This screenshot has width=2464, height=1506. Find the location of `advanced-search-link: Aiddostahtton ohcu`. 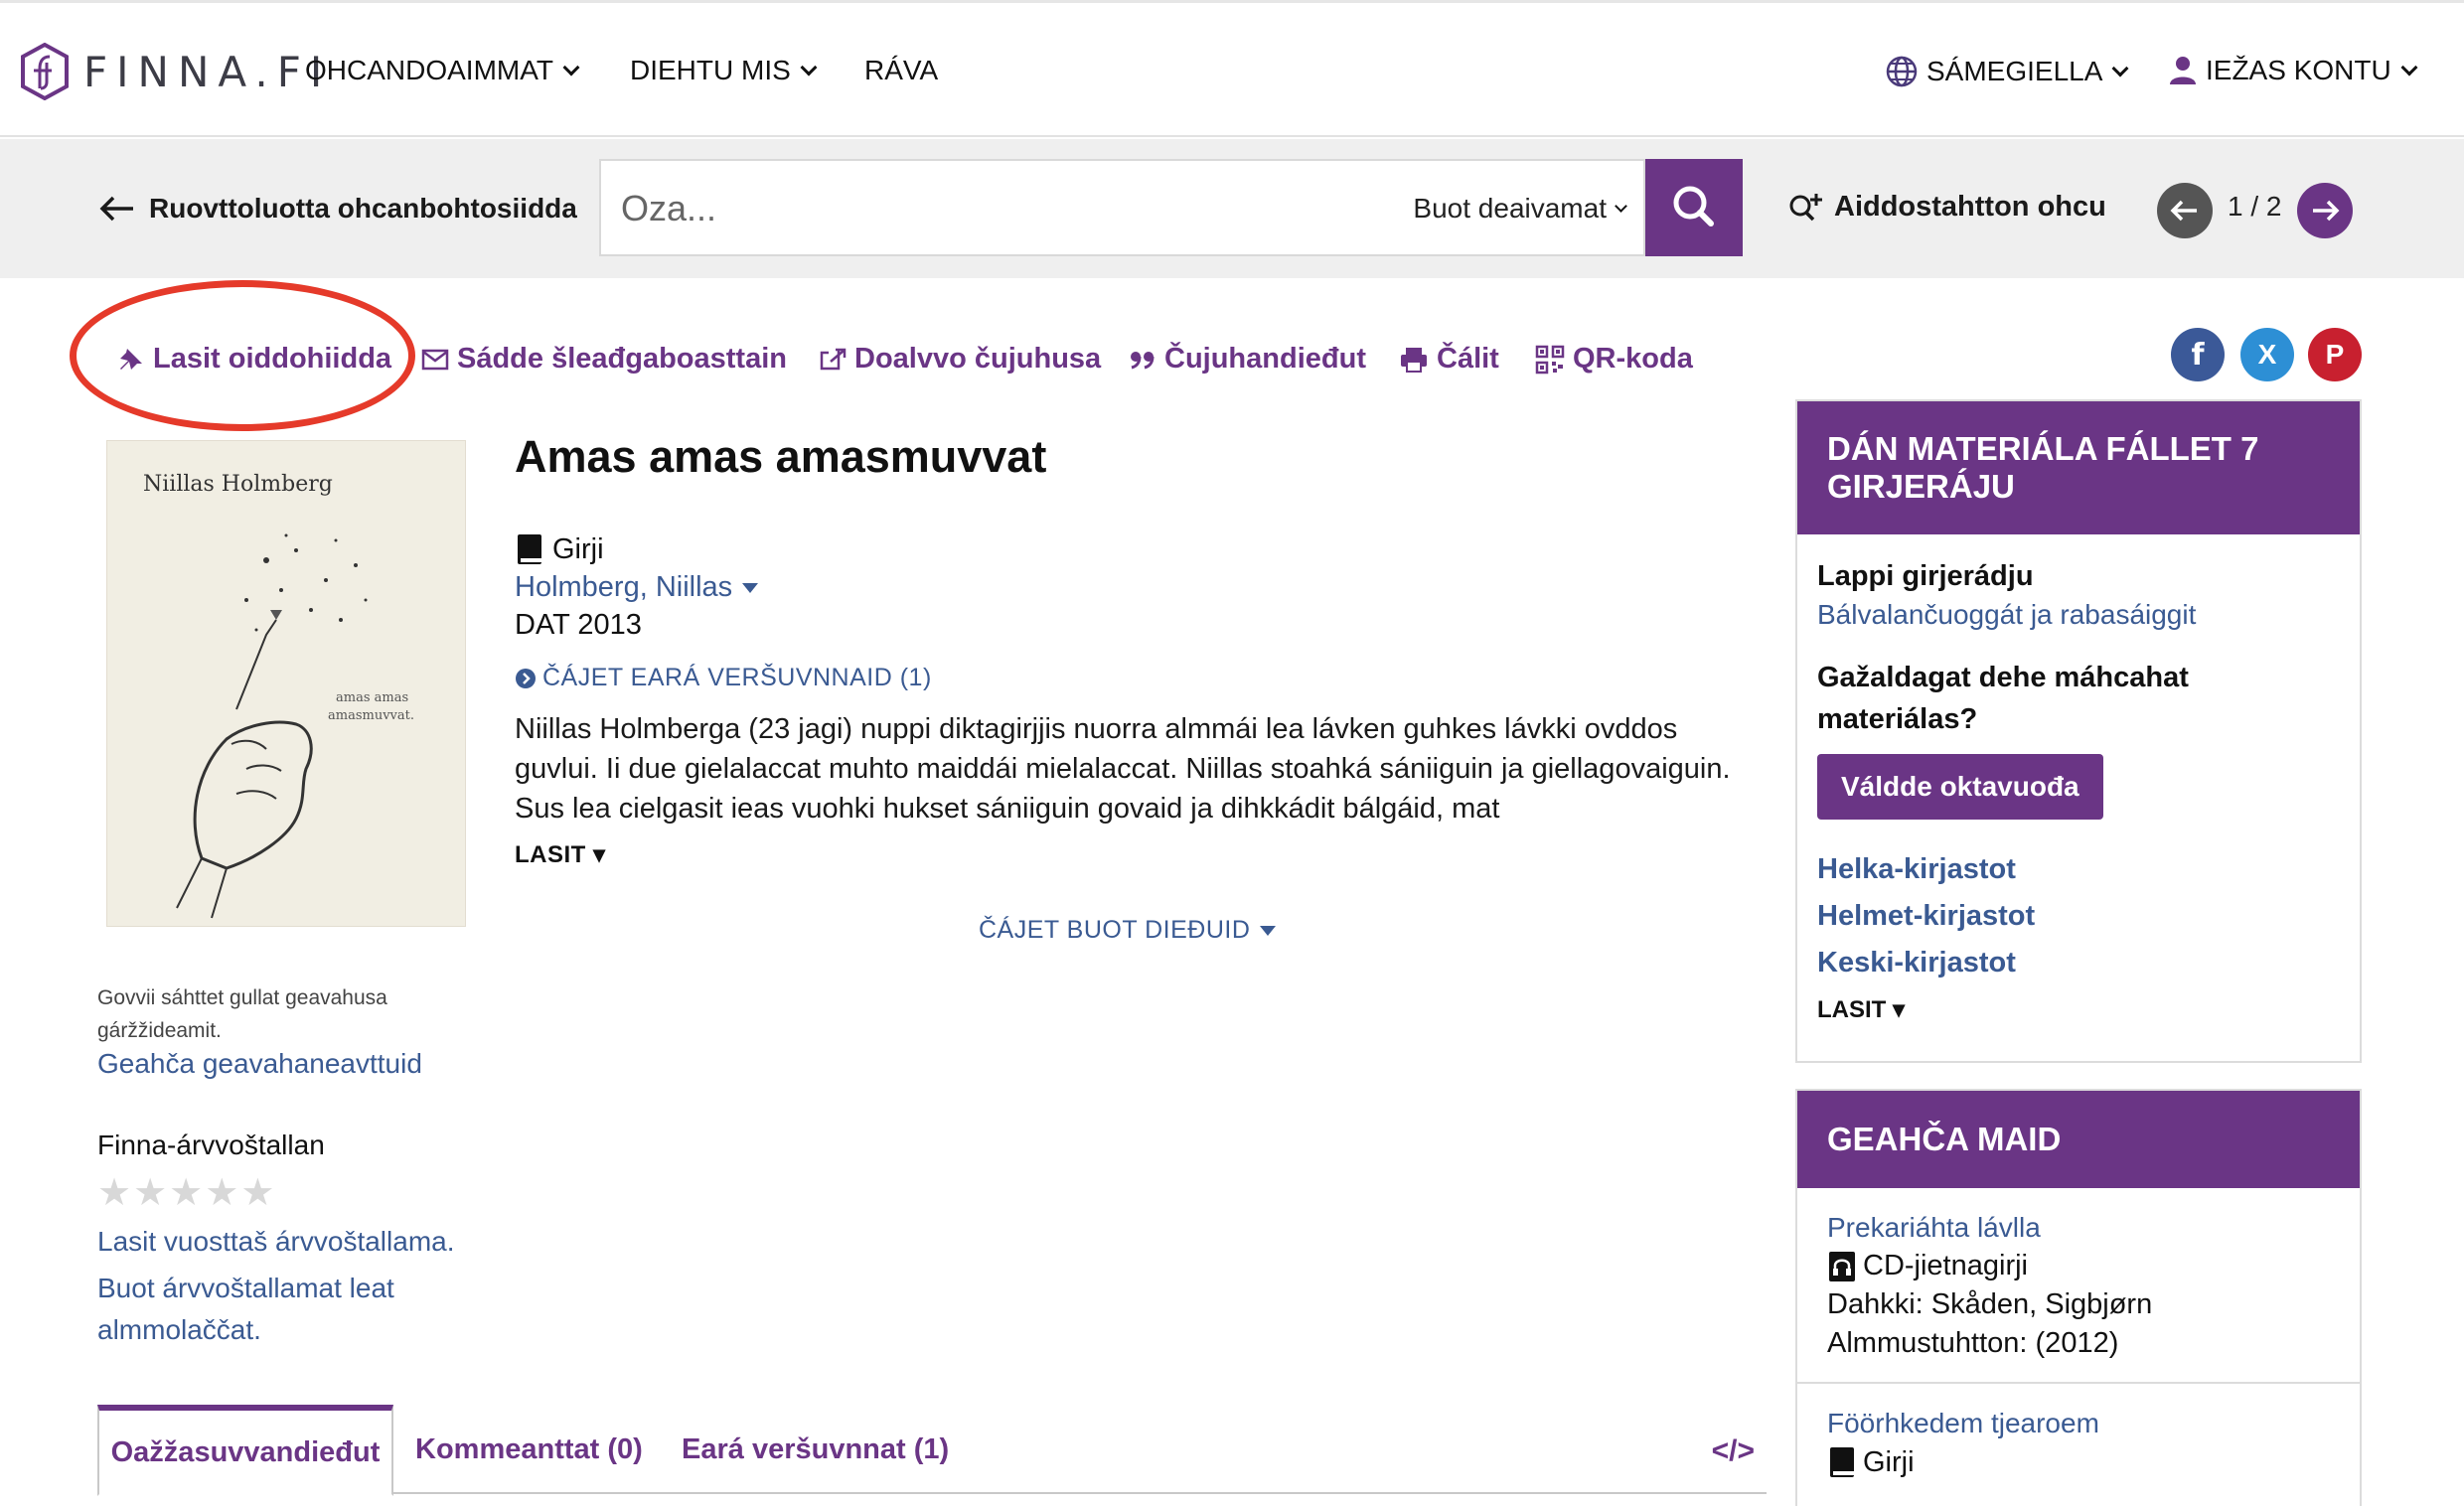

advanced-search-link: Aiddostahtton ohcu is located at coordinates (1947, 207).